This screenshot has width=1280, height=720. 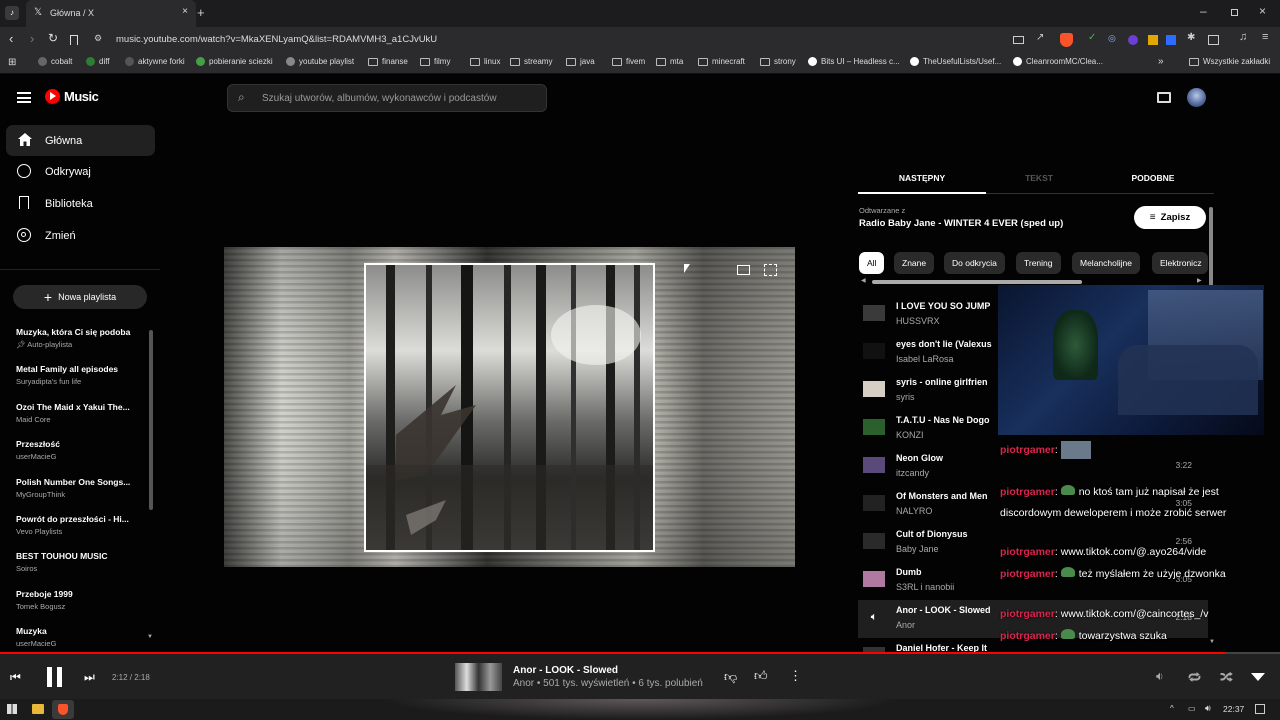 What do you see at coordinates (24, 97) in the screenshot?
I see `hamburger-menu-icon` at bounding box center [24, 97].